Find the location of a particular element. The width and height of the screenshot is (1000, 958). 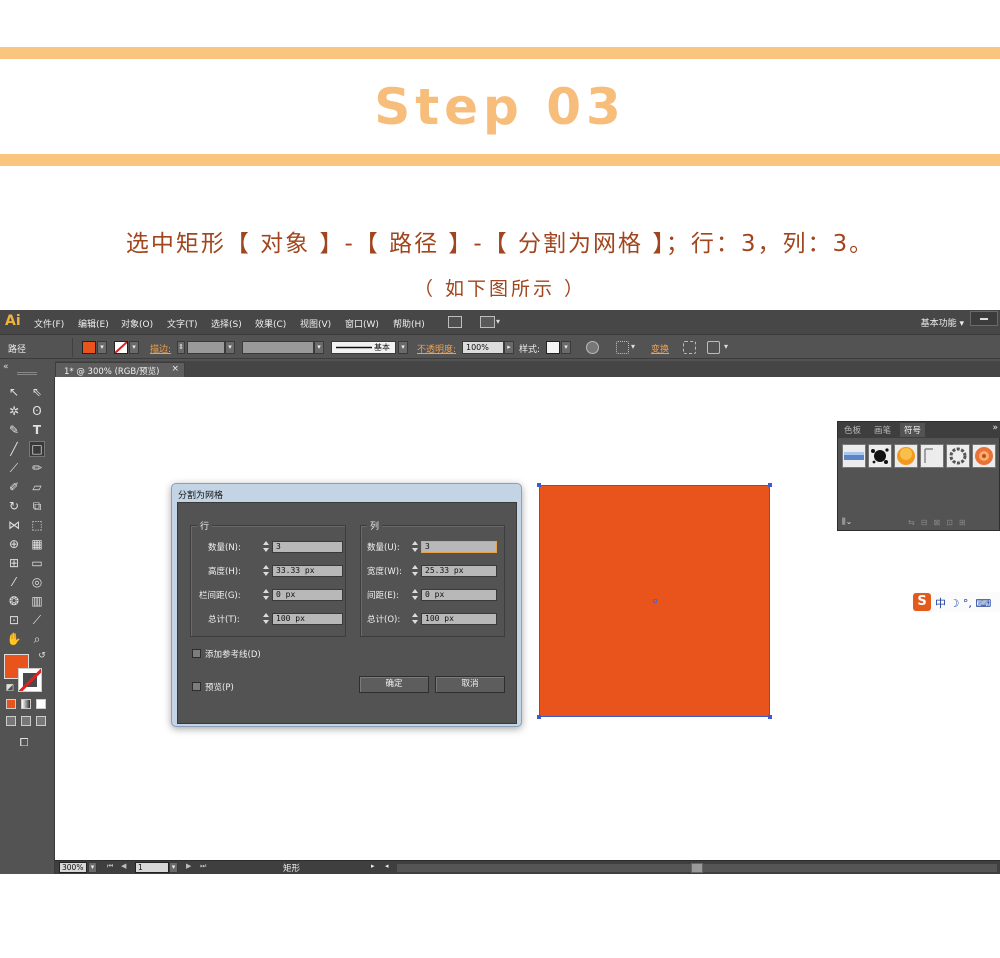

scale-tool-icon: ⧉ is located at coordinates (37, 506).